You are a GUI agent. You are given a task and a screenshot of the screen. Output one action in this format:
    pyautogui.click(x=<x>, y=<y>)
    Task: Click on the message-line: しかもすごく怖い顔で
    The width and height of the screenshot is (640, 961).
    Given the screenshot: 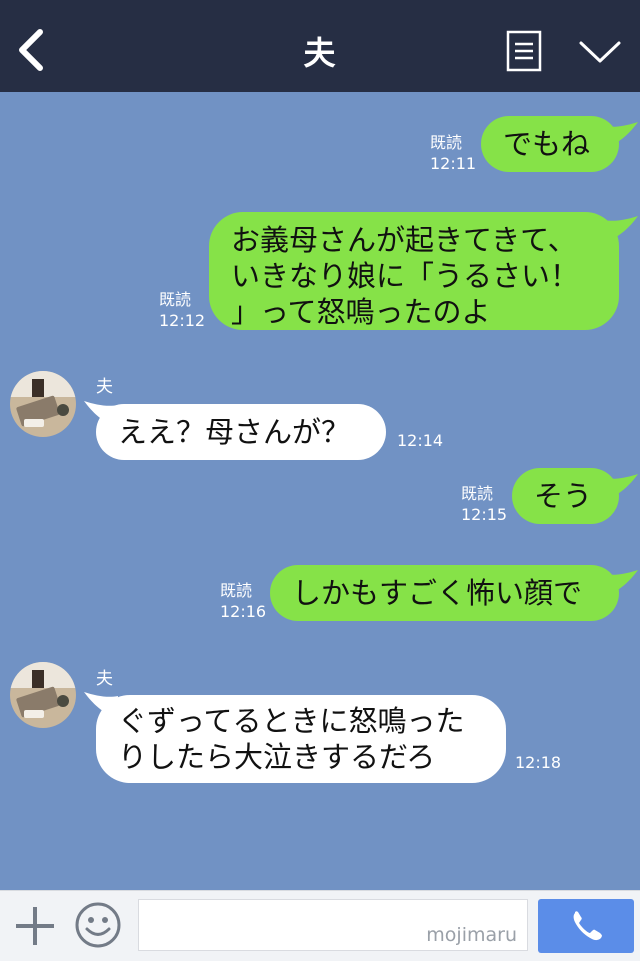 What is the action you would take?
    pyautogui.click(x=437, y=593)
    